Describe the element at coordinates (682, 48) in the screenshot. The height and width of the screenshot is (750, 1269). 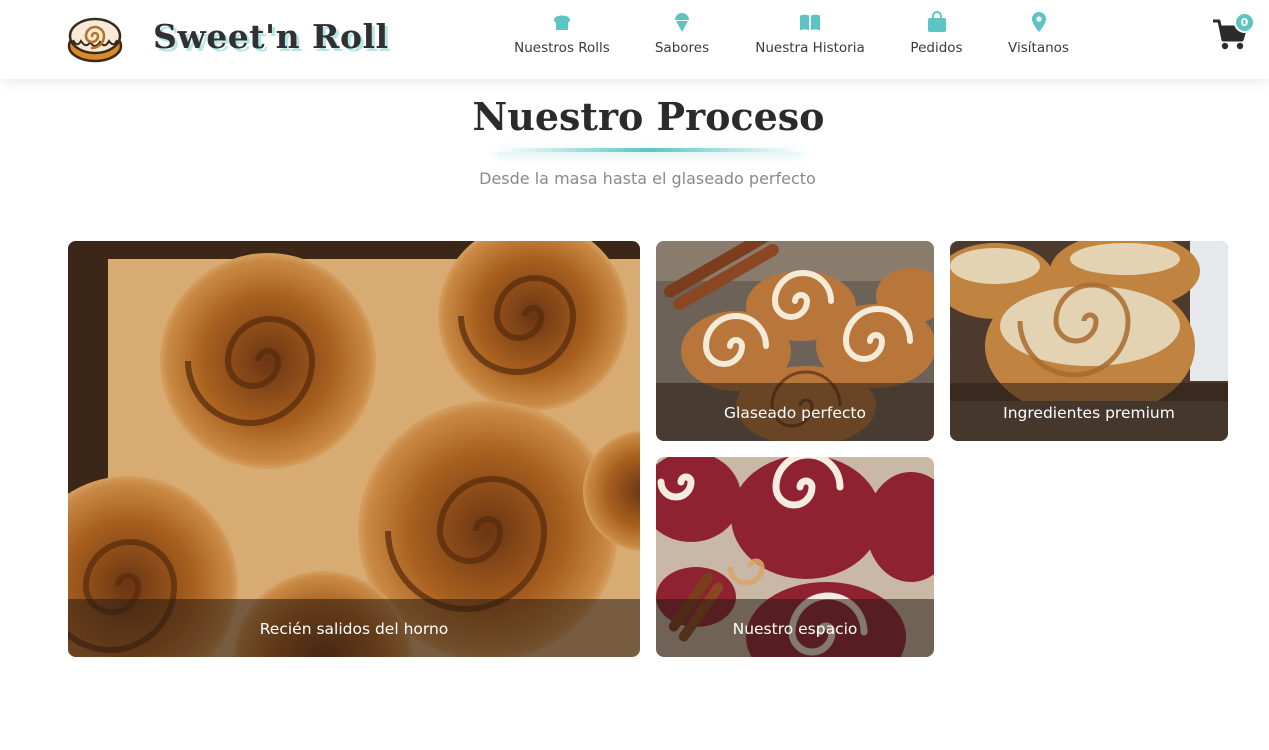
I see `nav-label: Sabores` at that location.